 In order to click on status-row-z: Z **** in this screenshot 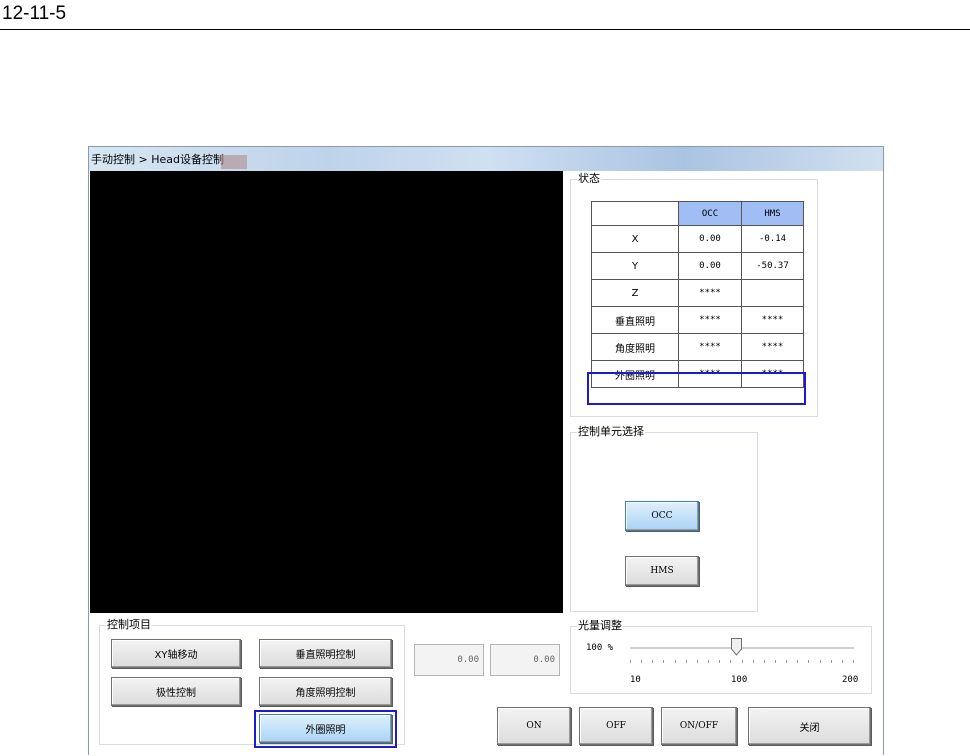, I will do `click(697, 293)`.